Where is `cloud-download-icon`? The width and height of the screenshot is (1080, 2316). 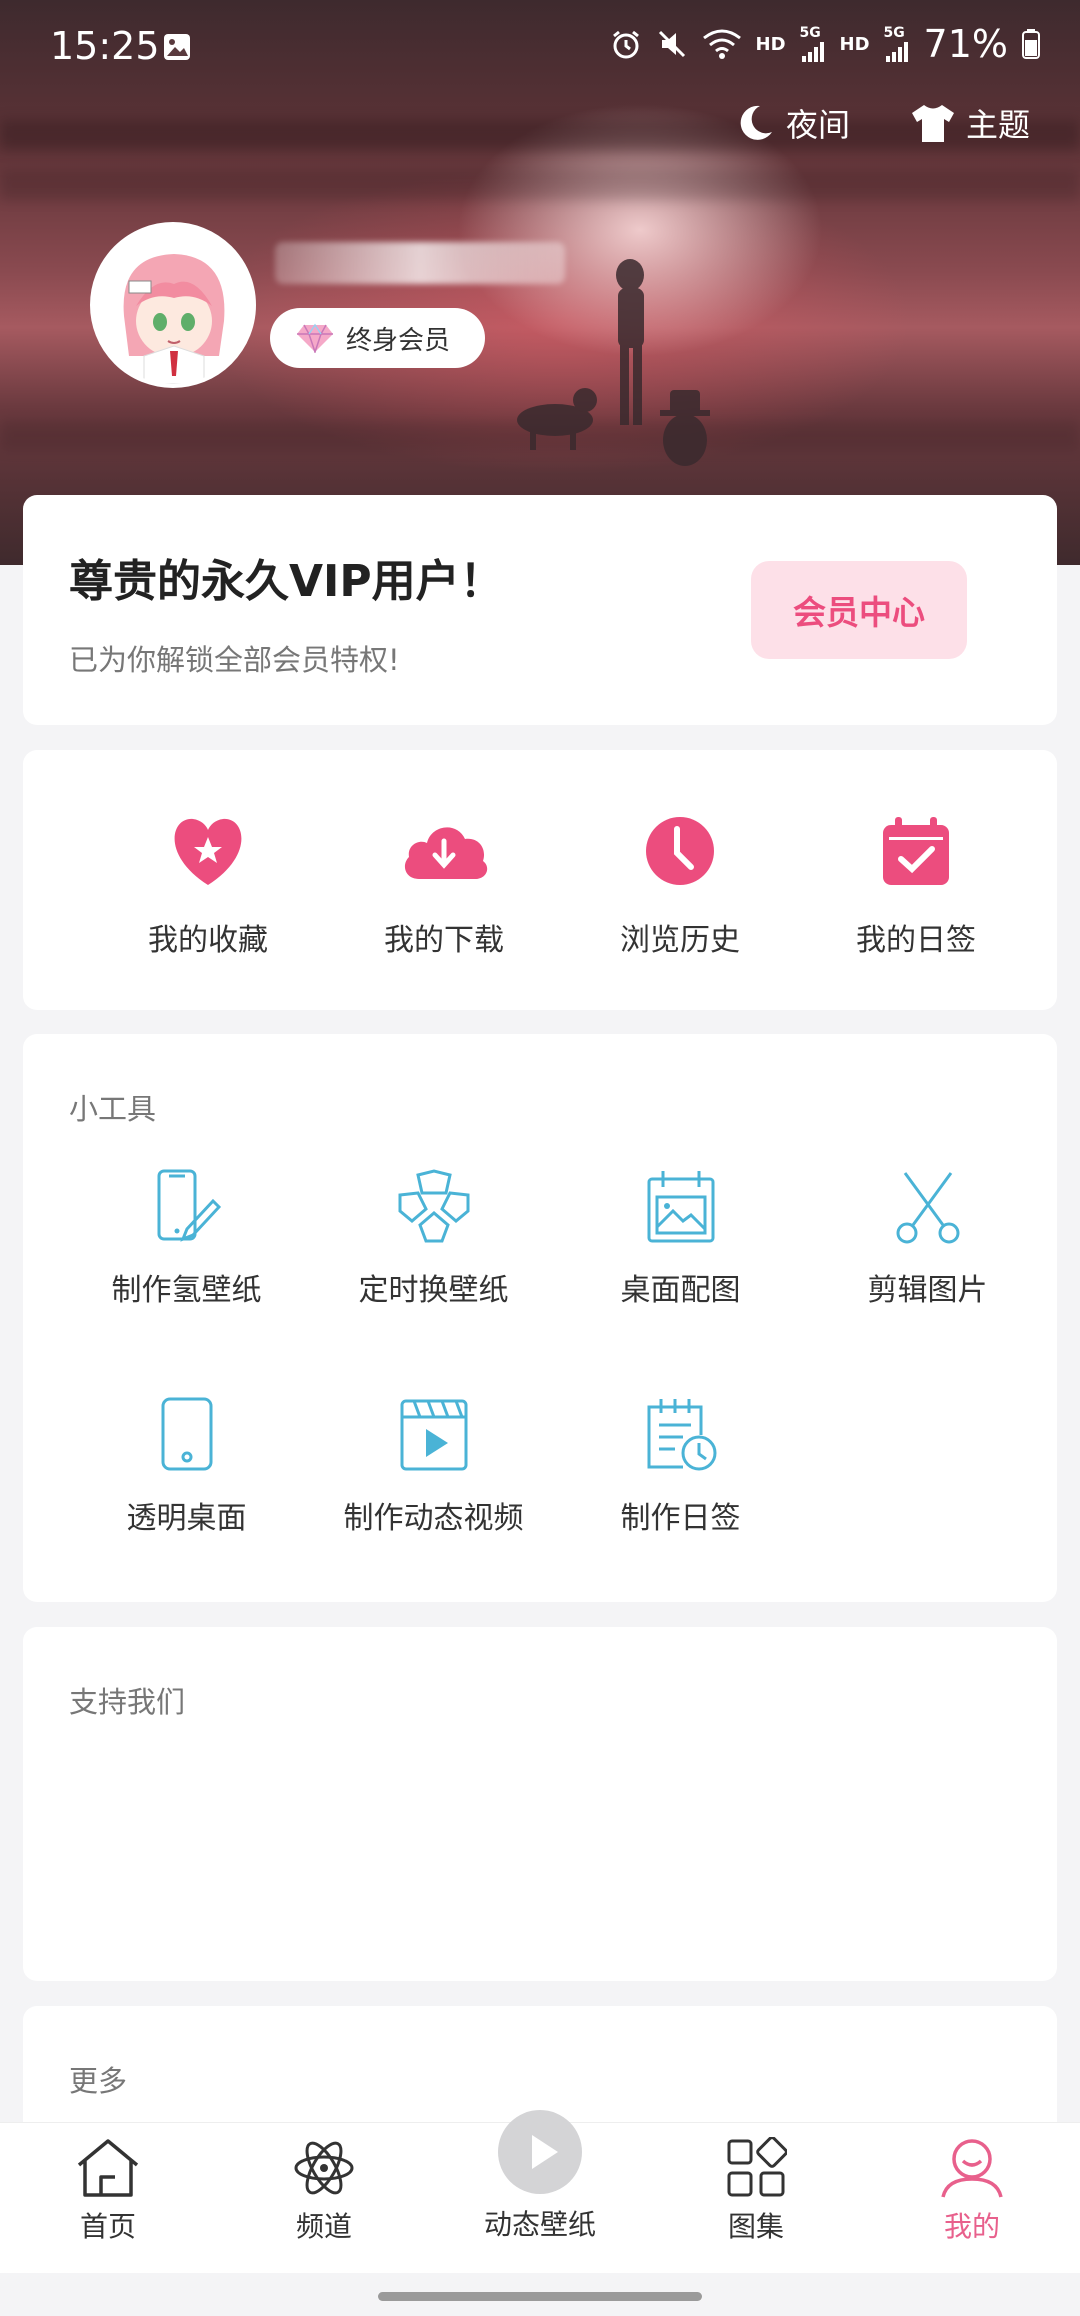
cloud-download-icon is located at coordinates (446, 853).